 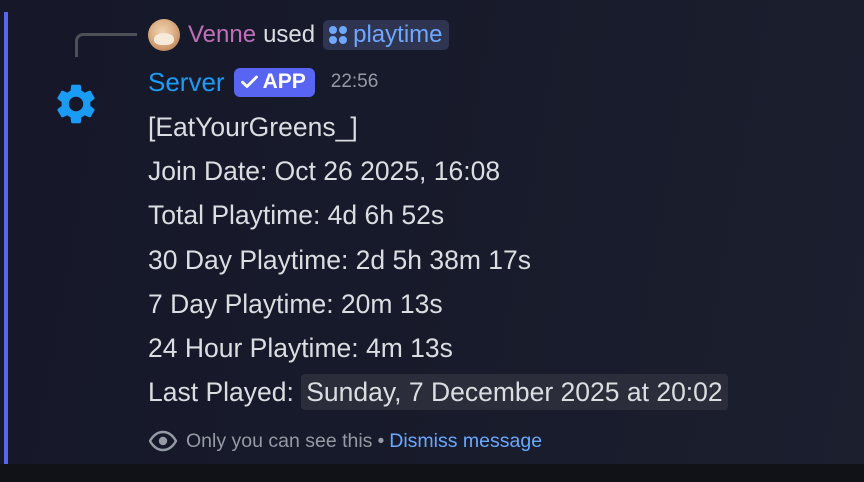 What do you see at coordinates (465, 441) in the screenshot?
I see `dismiss-message-link: Dismiss message` at bounding box center [465, 441].